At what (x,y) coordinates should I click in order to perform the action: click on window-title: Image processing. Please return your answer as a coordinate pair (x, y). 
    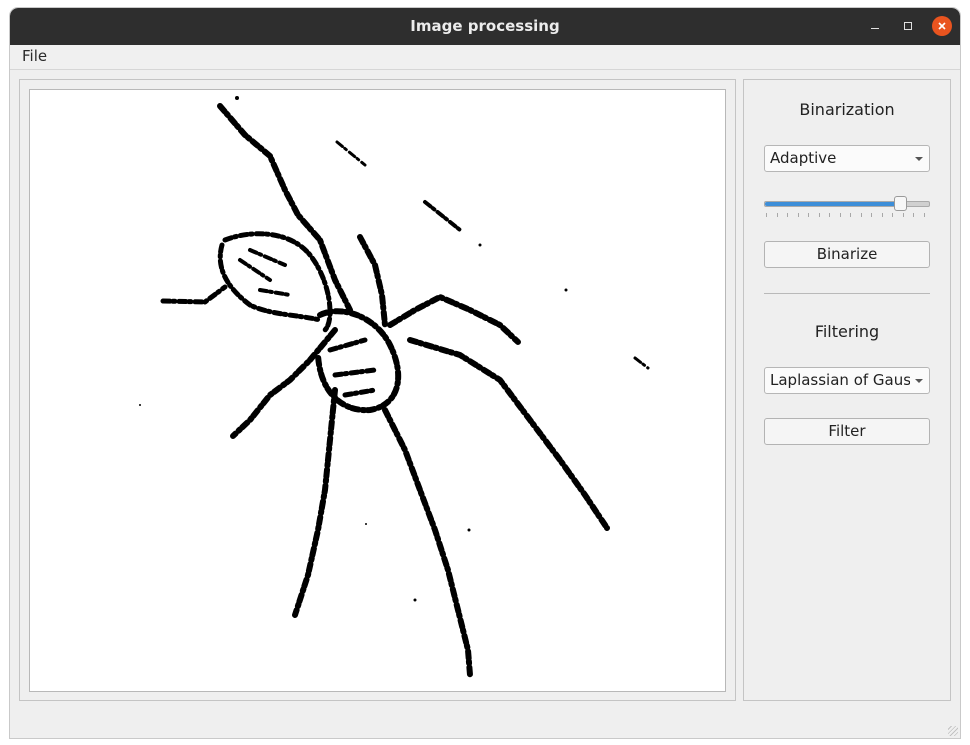
    Looking at the image, I should click on (485, 26).